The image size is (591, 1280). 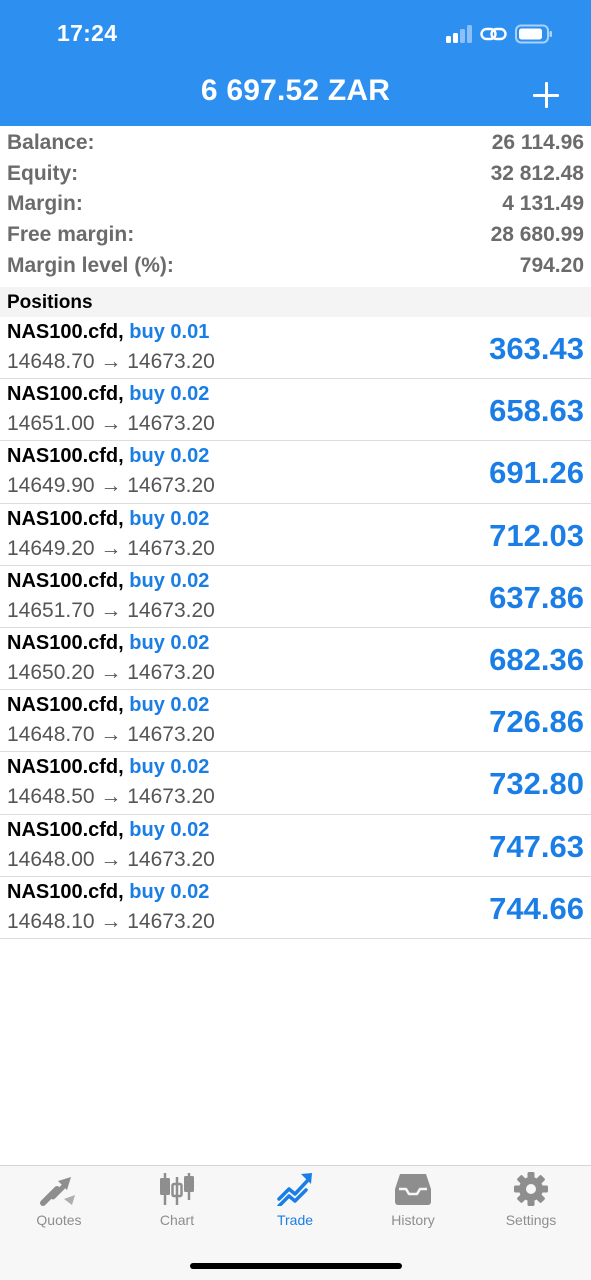 I want to click on tab-trade: Trade, so click(x=295, y=1204).